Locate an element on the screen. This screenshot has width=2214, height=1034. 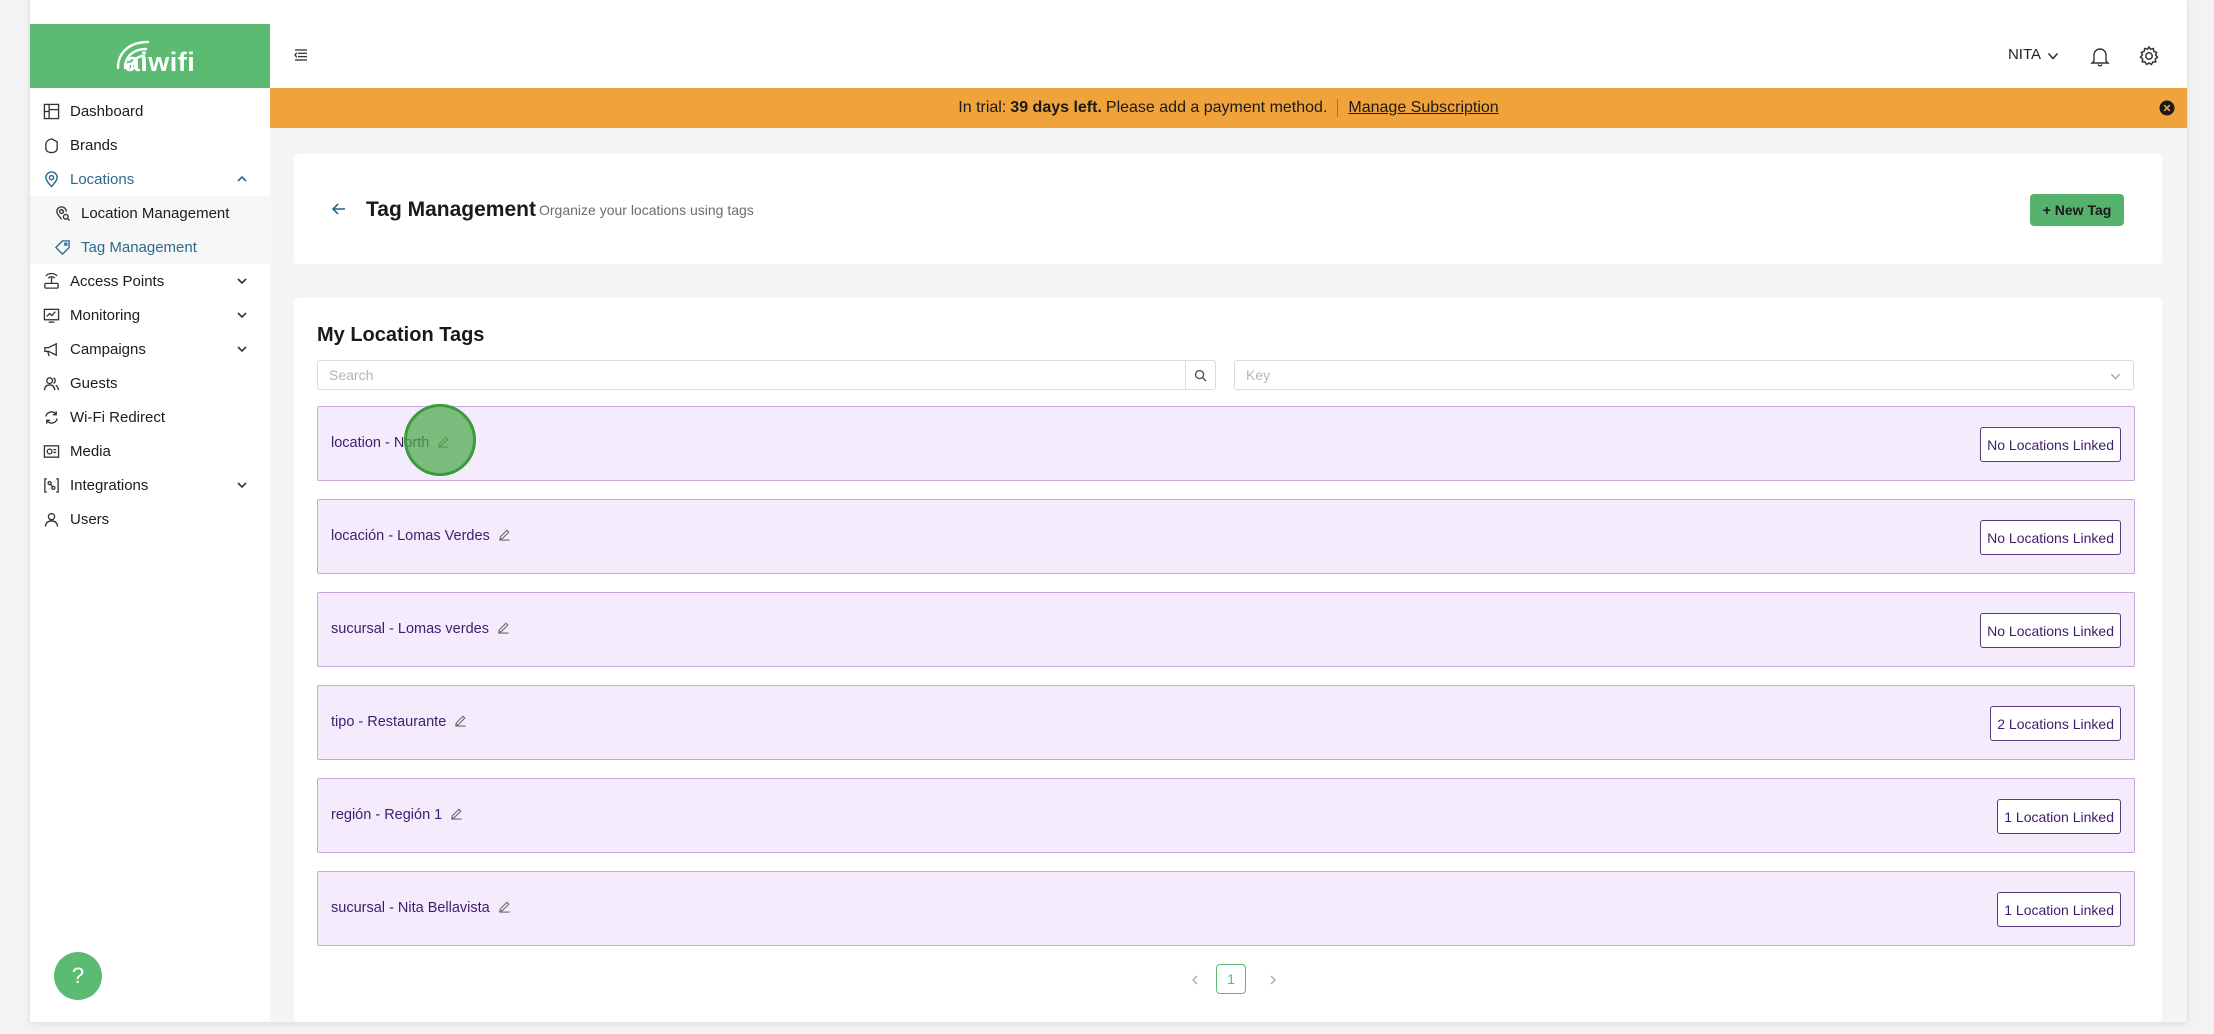
search-button is located at coordinates (1200, 375).